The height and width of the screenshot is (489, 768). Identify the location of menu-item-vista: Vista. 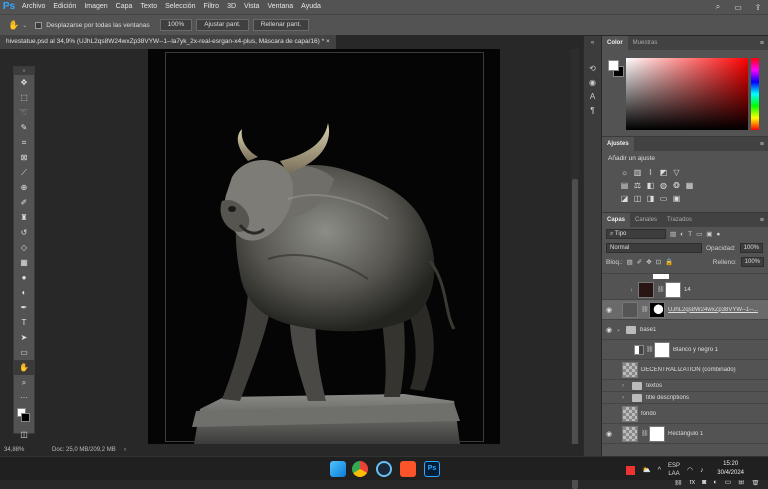
(251, 7).